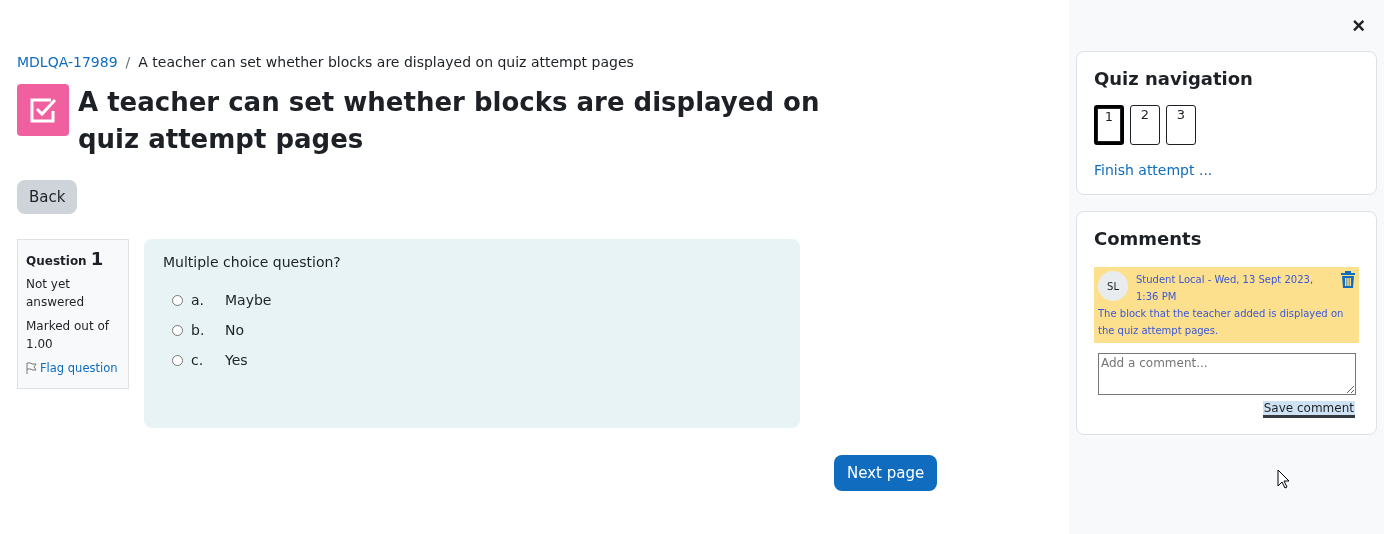 Image resolution: width=1384 pixels, height=534 pixels. I want to click on option-label: Maybe, so click(248, 300).